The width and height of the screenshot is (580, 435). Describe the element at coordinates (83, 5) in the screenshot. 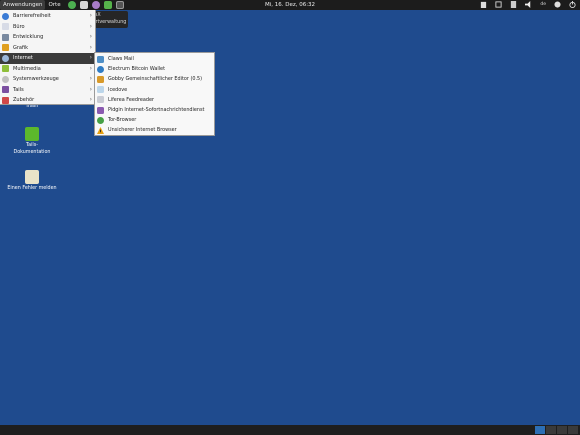

I see `keepassx-launcher-icon` at that location.